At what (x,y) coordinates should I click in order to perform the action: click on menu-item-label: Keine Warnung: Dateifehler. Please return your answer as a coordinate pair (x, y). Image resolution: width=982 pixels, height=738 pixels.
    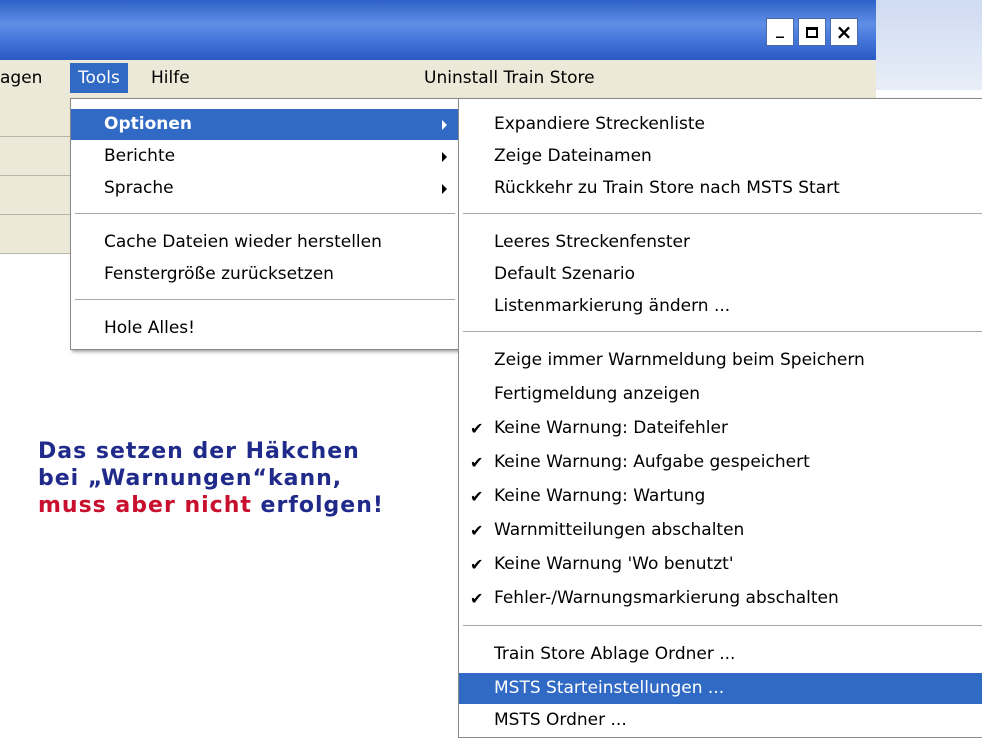
    Looking at the image, I should click on (611, 428).